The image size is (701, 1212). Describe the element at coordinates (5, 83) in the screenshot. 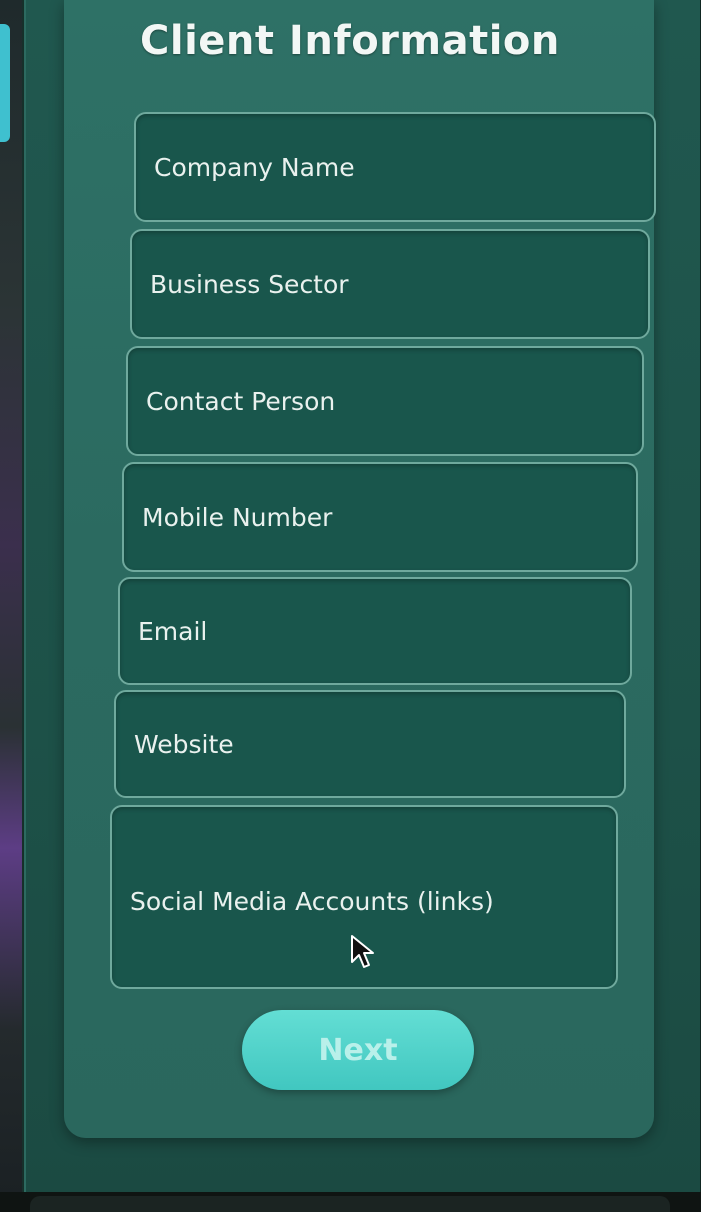

I see `background-accent` at that location.